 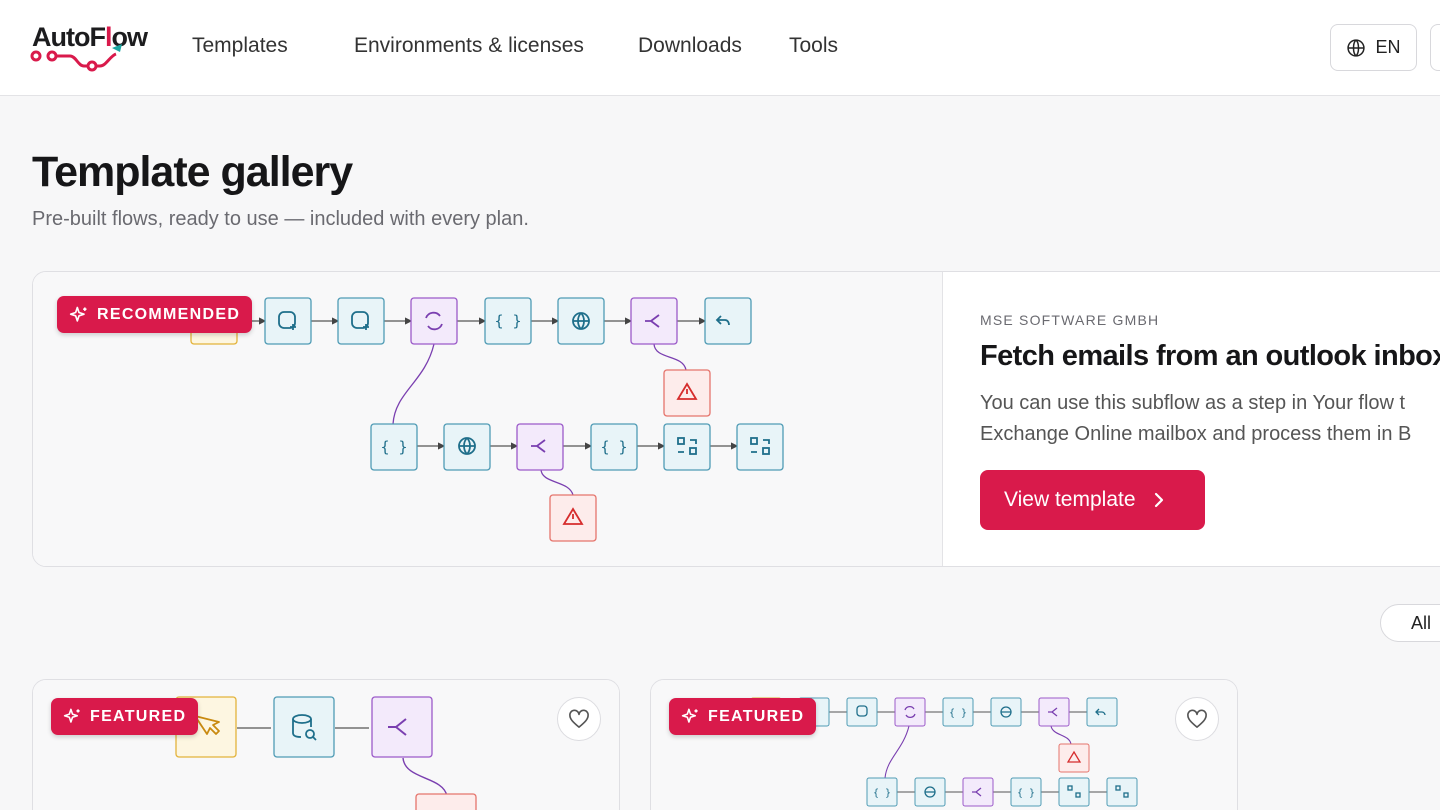 I want to click on autoflow-logo: AutoFlow, so click(x=92, y=48).